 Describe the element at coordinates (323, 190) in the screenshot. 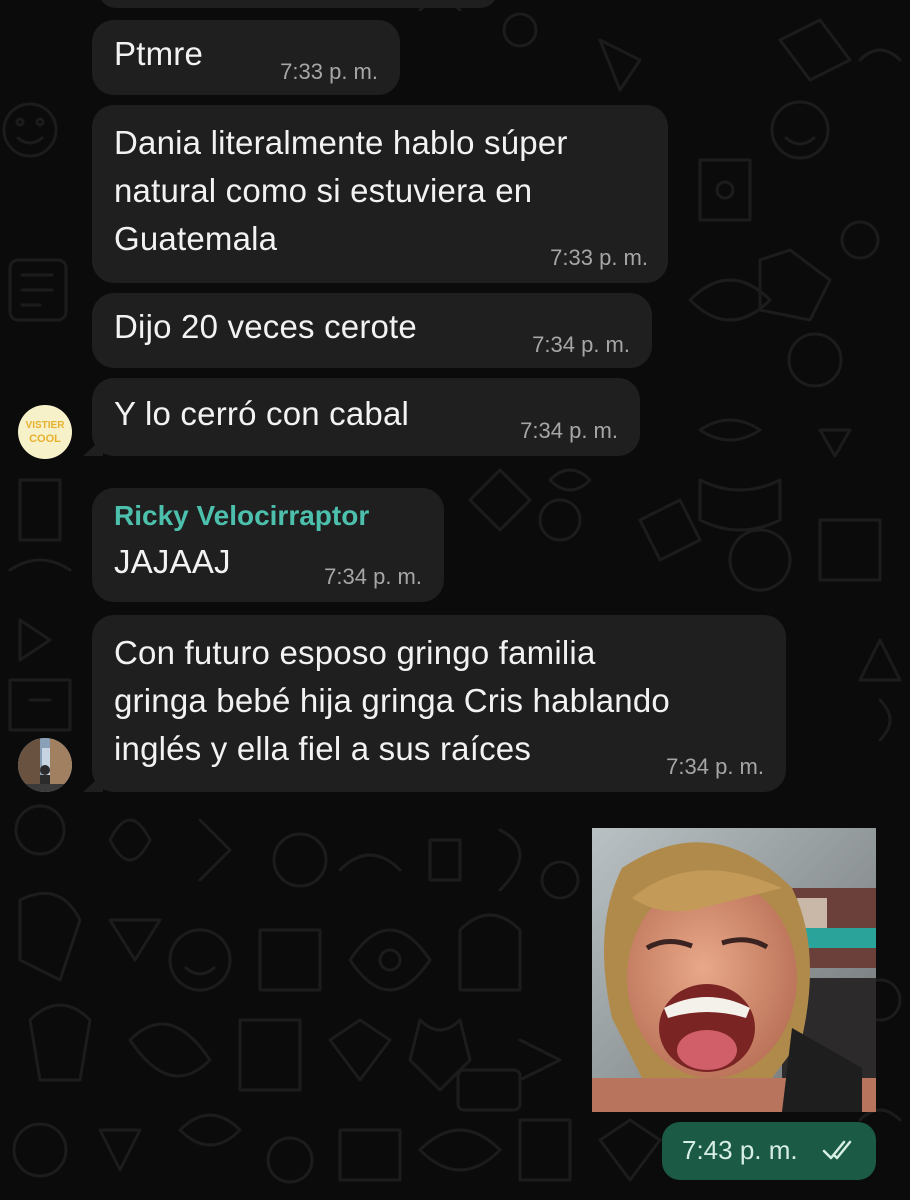

I see `message-text-line: natural como si estuviera en` at that location.